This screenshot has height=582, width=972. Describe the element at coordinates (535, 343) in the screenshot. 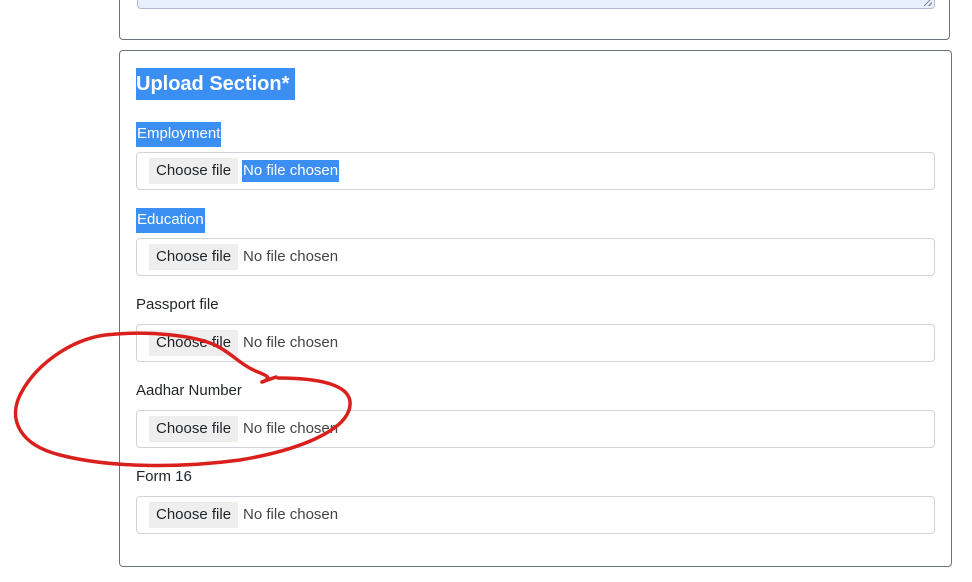

I see `file-input-passport: Choose file No file chosen` at that location.